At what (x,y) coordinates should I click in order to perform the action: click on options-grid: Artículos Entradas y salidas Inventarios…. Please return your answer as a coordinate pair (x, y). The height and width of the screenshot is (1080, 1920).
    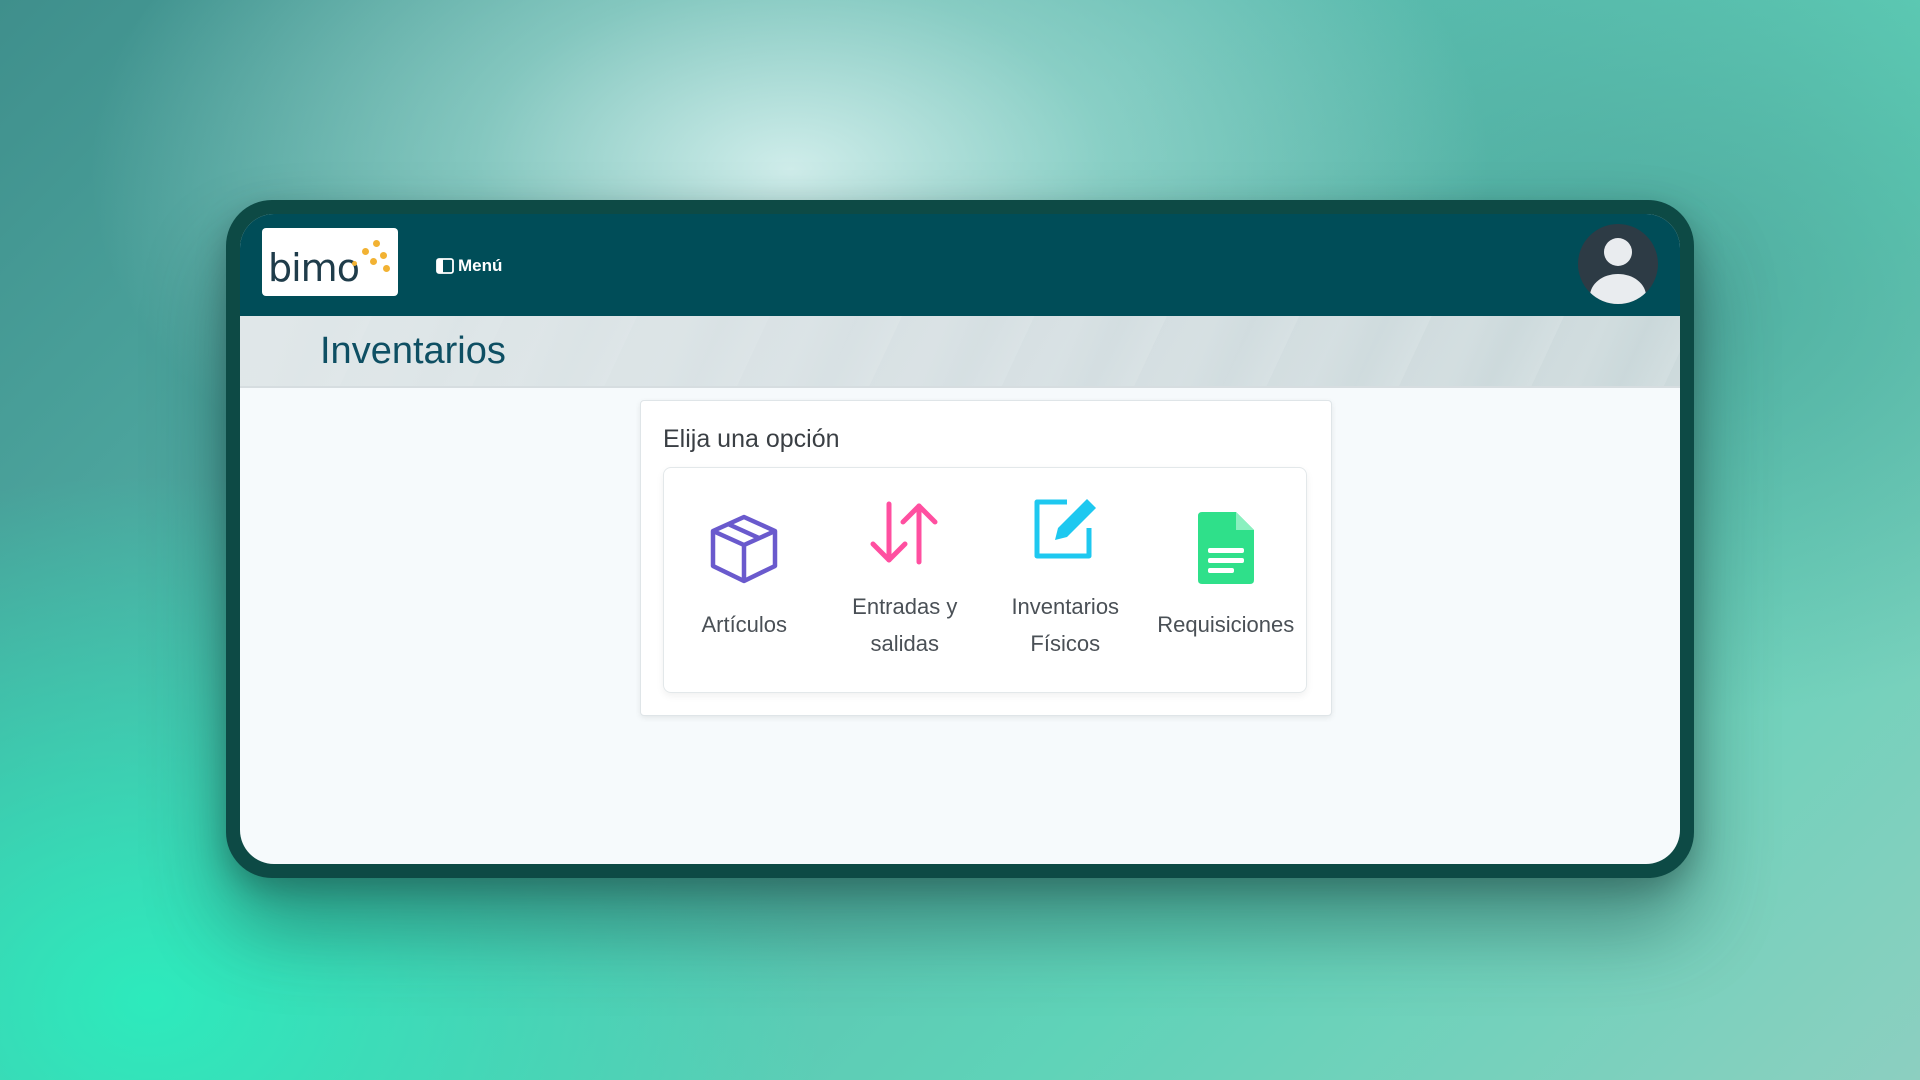
    Looking at the image, I should click on (985, 580).